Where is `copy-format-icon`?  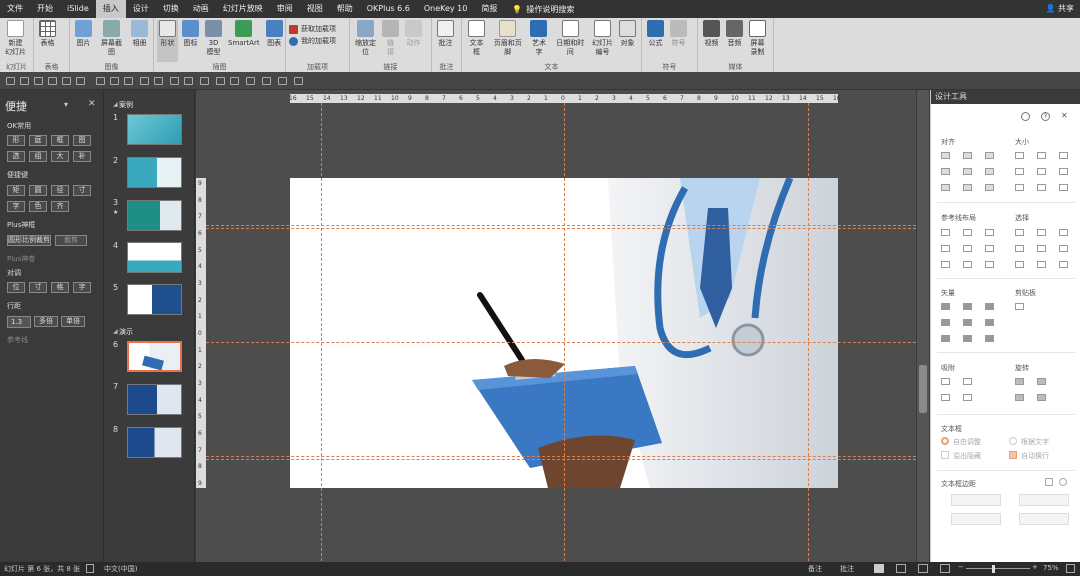
copy-format-icon is located at coordinates (204, 81).